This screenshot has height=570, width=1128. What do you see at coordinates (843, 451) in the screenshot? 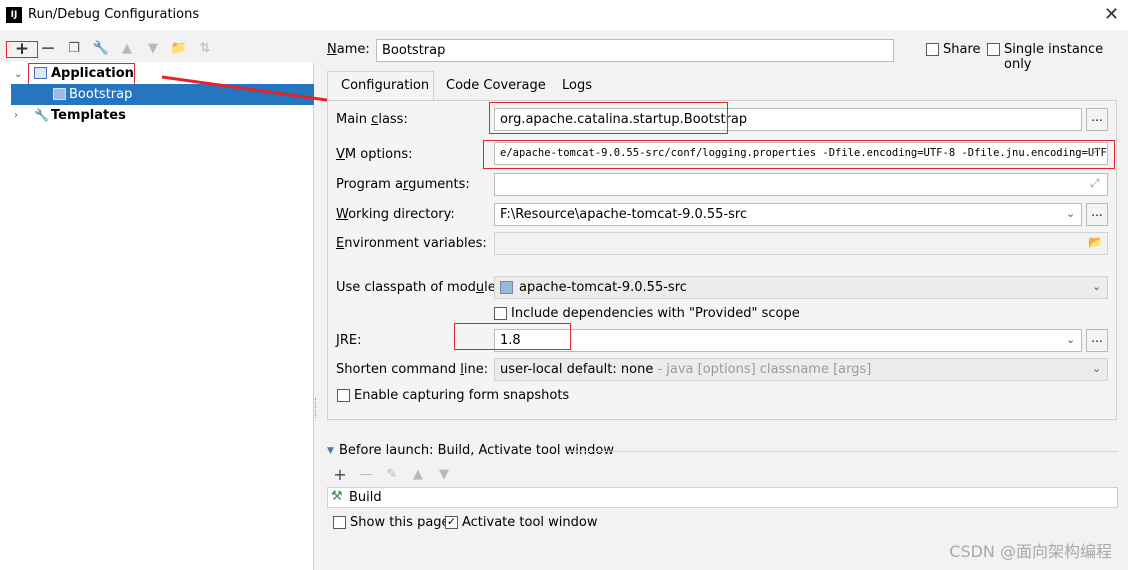
I see `before-launch-separator` at bounding box center [843, 451].